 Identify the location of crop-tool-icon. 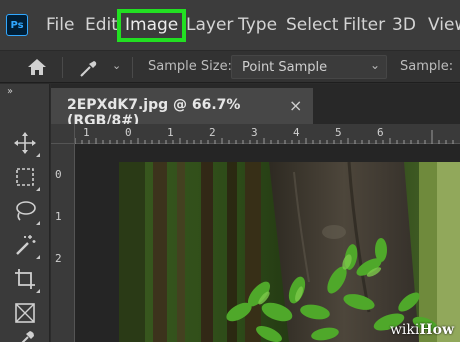
(25, 279).